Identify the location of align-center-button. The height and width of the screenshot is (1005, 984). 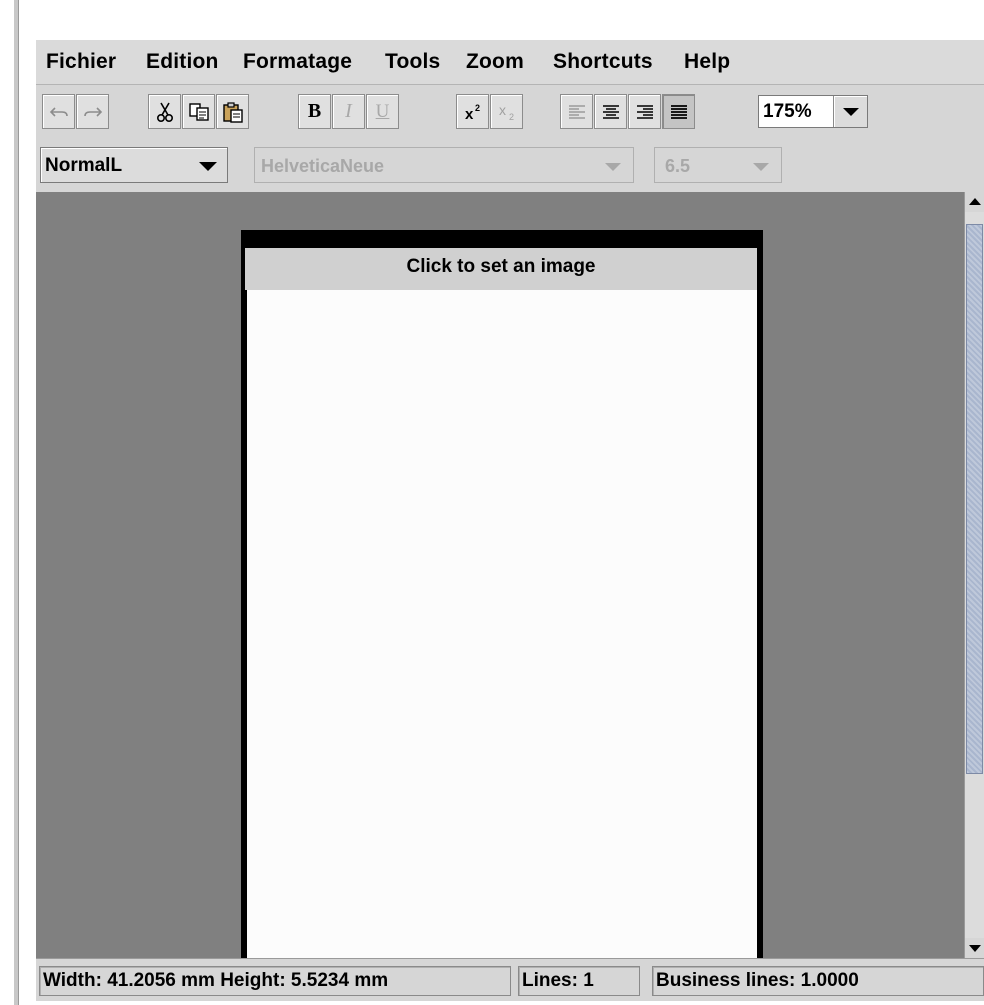
(610, 111).